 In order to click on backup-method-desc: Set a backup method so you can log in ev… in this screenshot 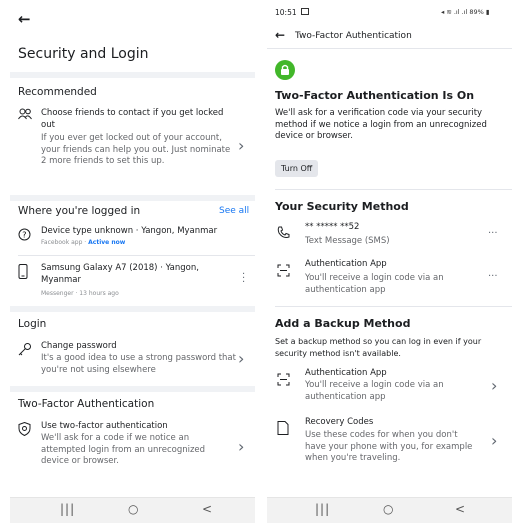, I will do `click(378, 347)`.